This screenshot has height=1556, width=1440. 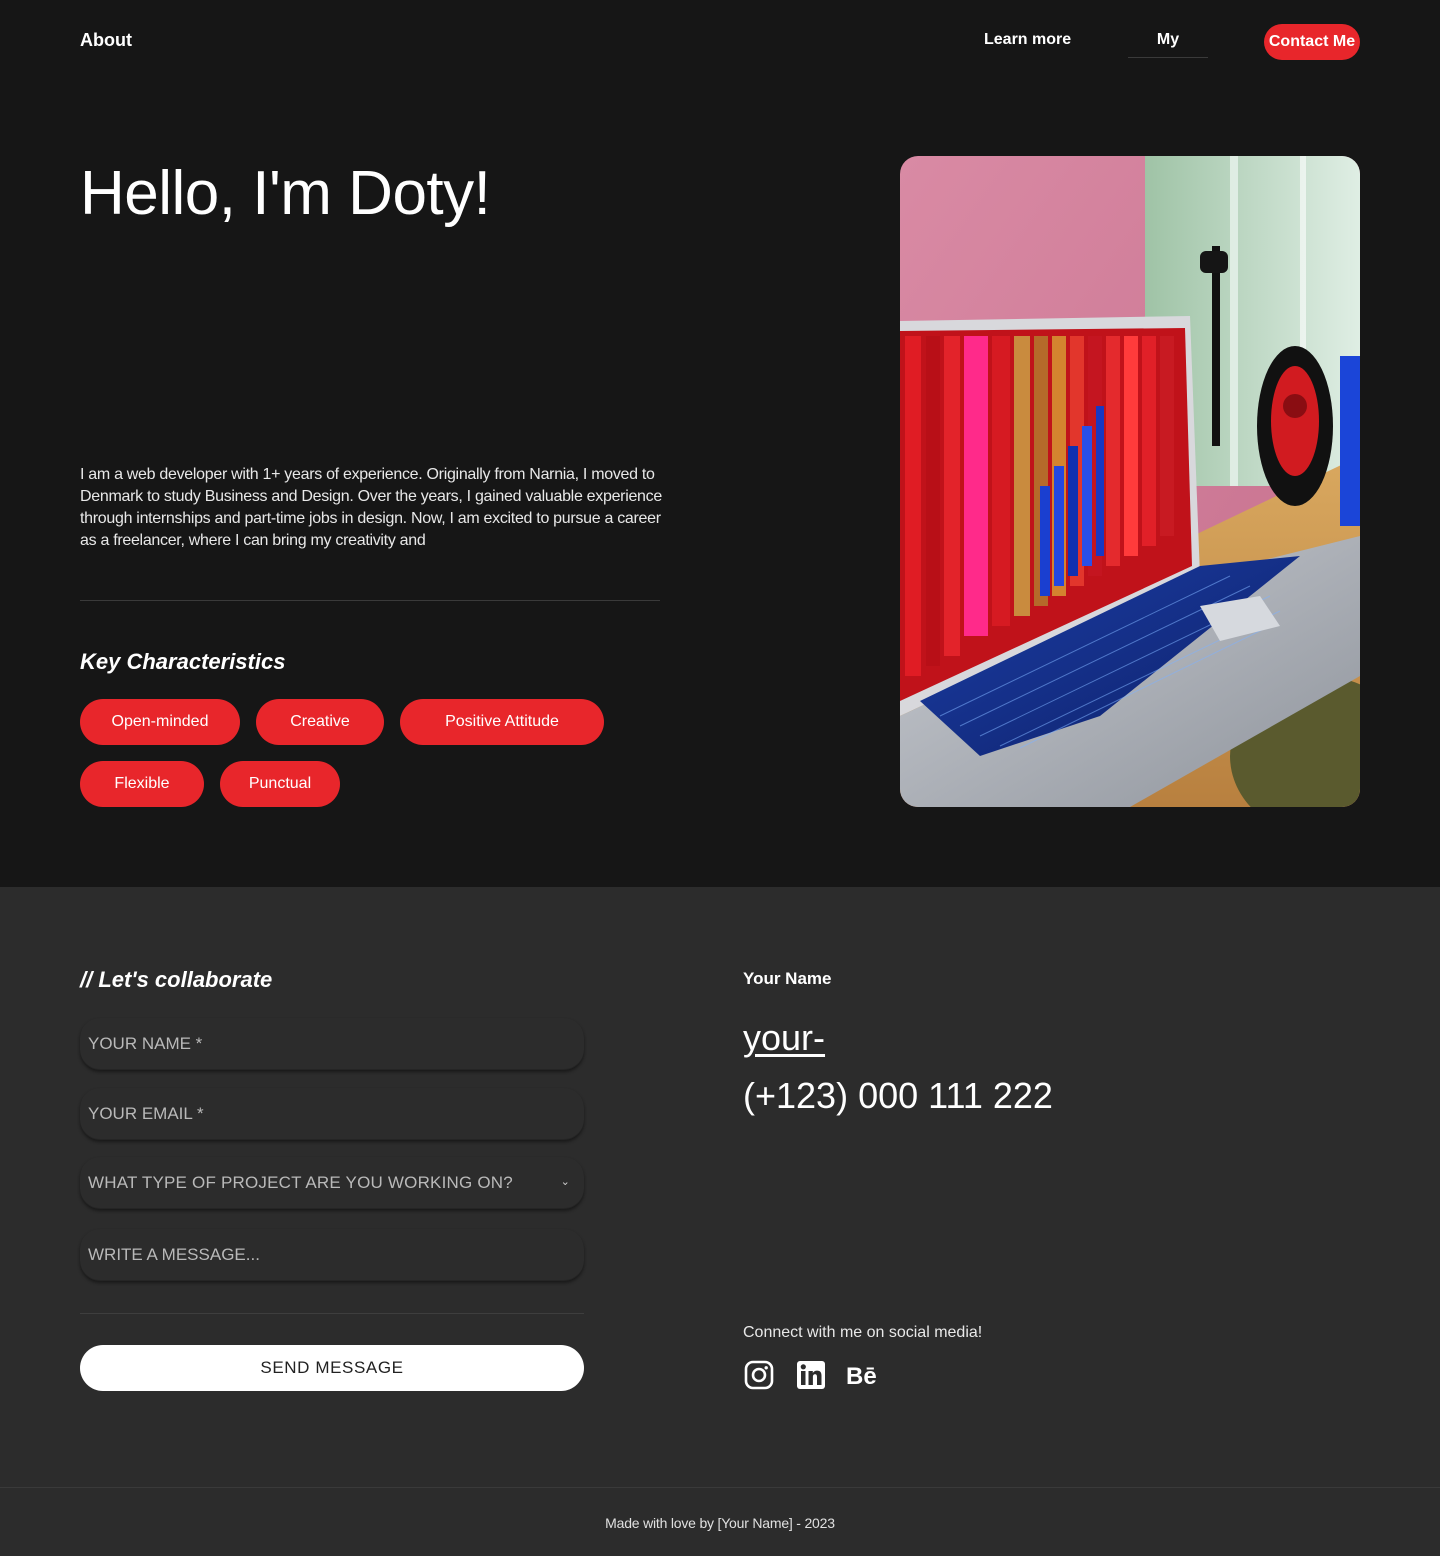 What do you see at coordinates (142, 784) in the screenshot?
I see `chip-flexible: Flexible` at bounding box center [142, 784].